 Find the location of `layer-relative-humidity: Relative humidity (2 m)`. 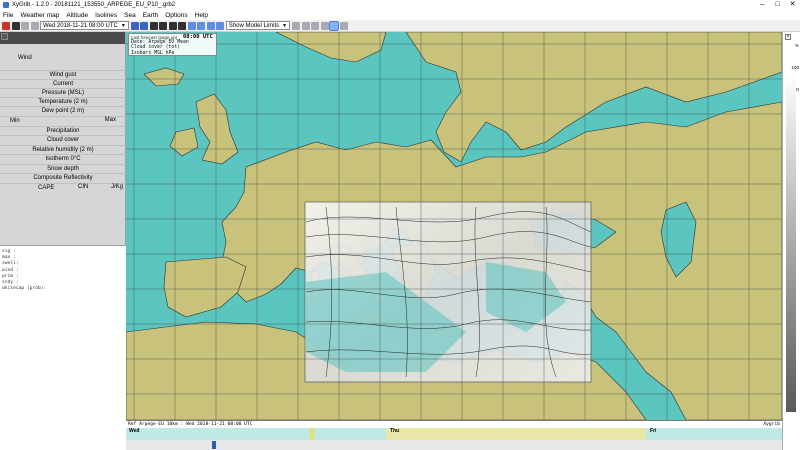

layer-relative-humidity: Relative humidity (2 m) is located at coordinates (63, 149).